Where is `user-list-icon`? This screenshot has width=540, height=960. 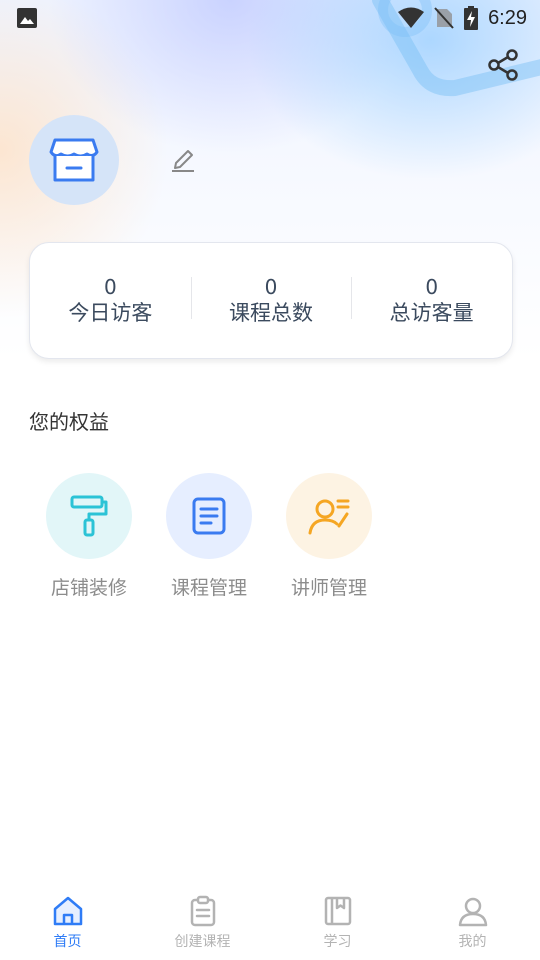 user-list-icon is located at coordinates (329, 517).